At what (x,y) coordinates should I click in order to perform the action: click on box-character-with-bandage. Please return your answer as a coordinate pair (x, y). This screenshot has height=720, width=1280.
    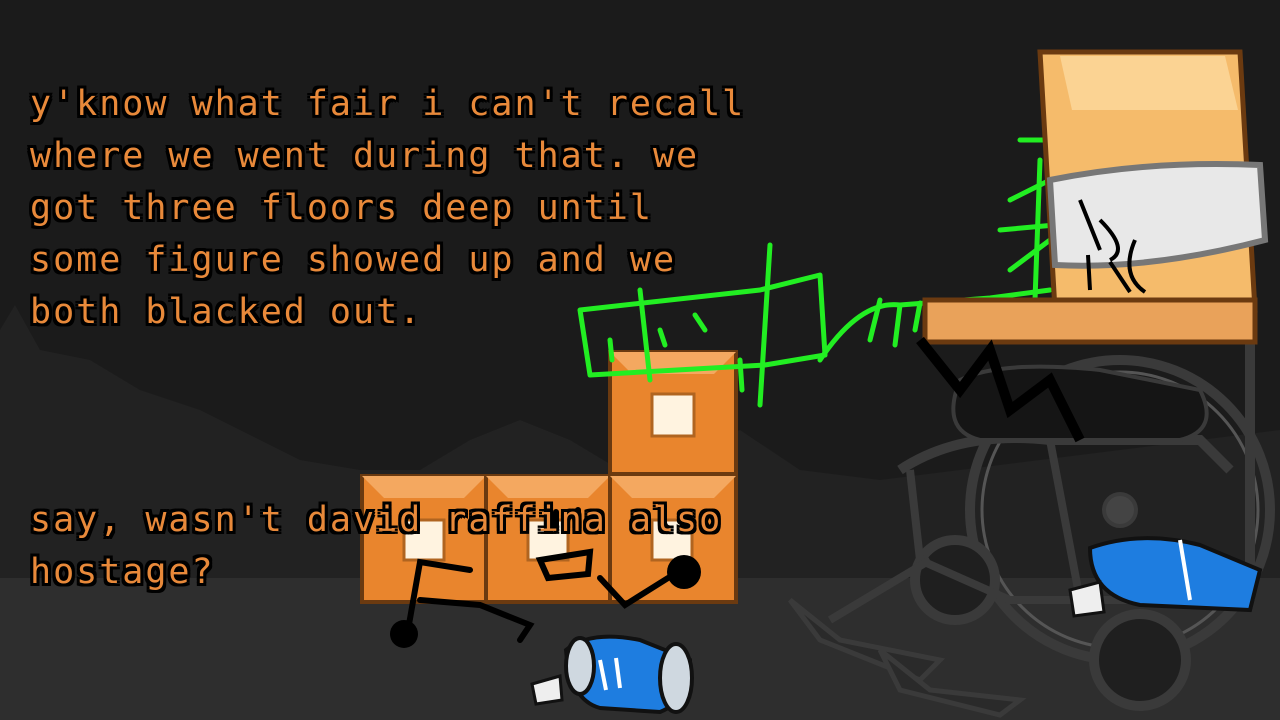
    Looking at the image, I should click on (1095, 197).